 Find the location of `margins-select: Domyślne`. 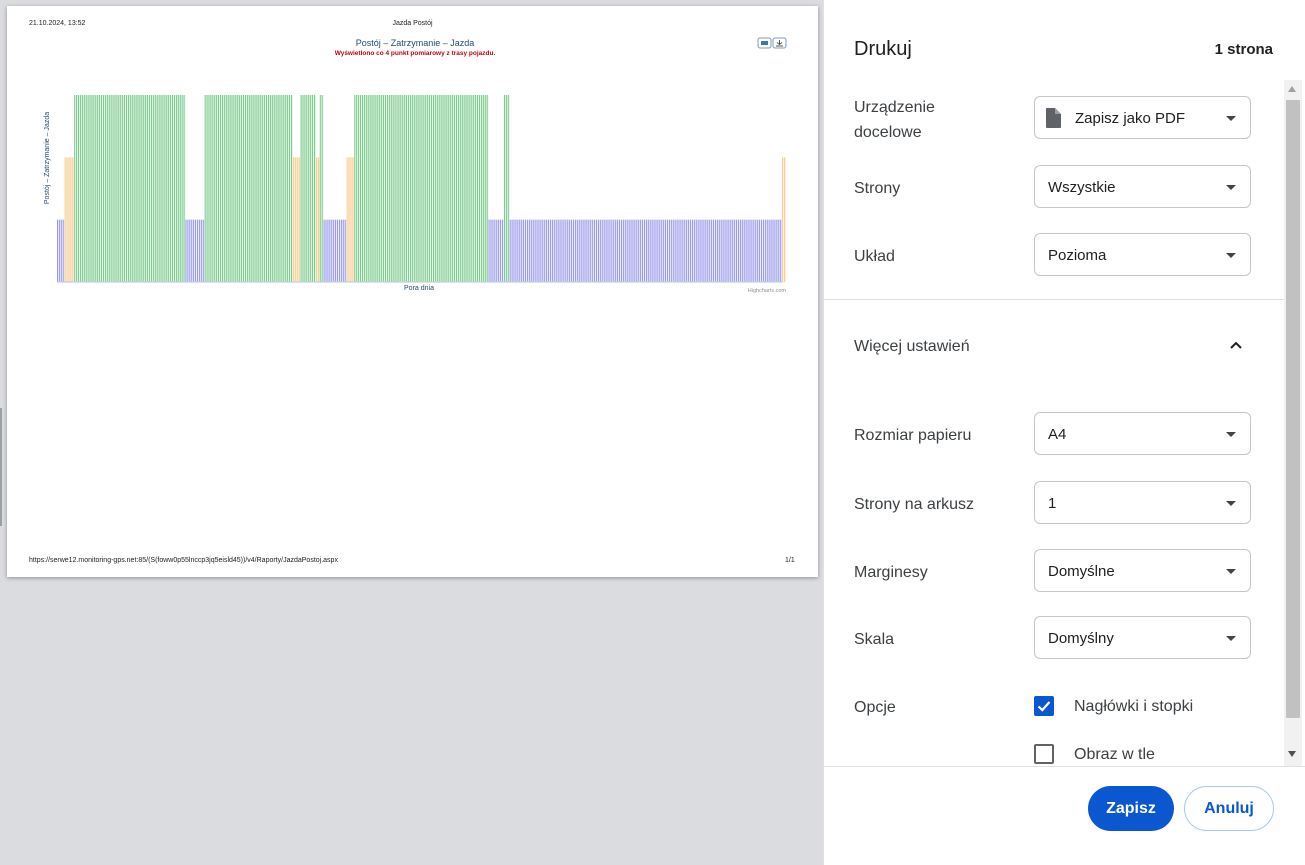

margins-select: Domyślne is located at coordinates (1142, 570).